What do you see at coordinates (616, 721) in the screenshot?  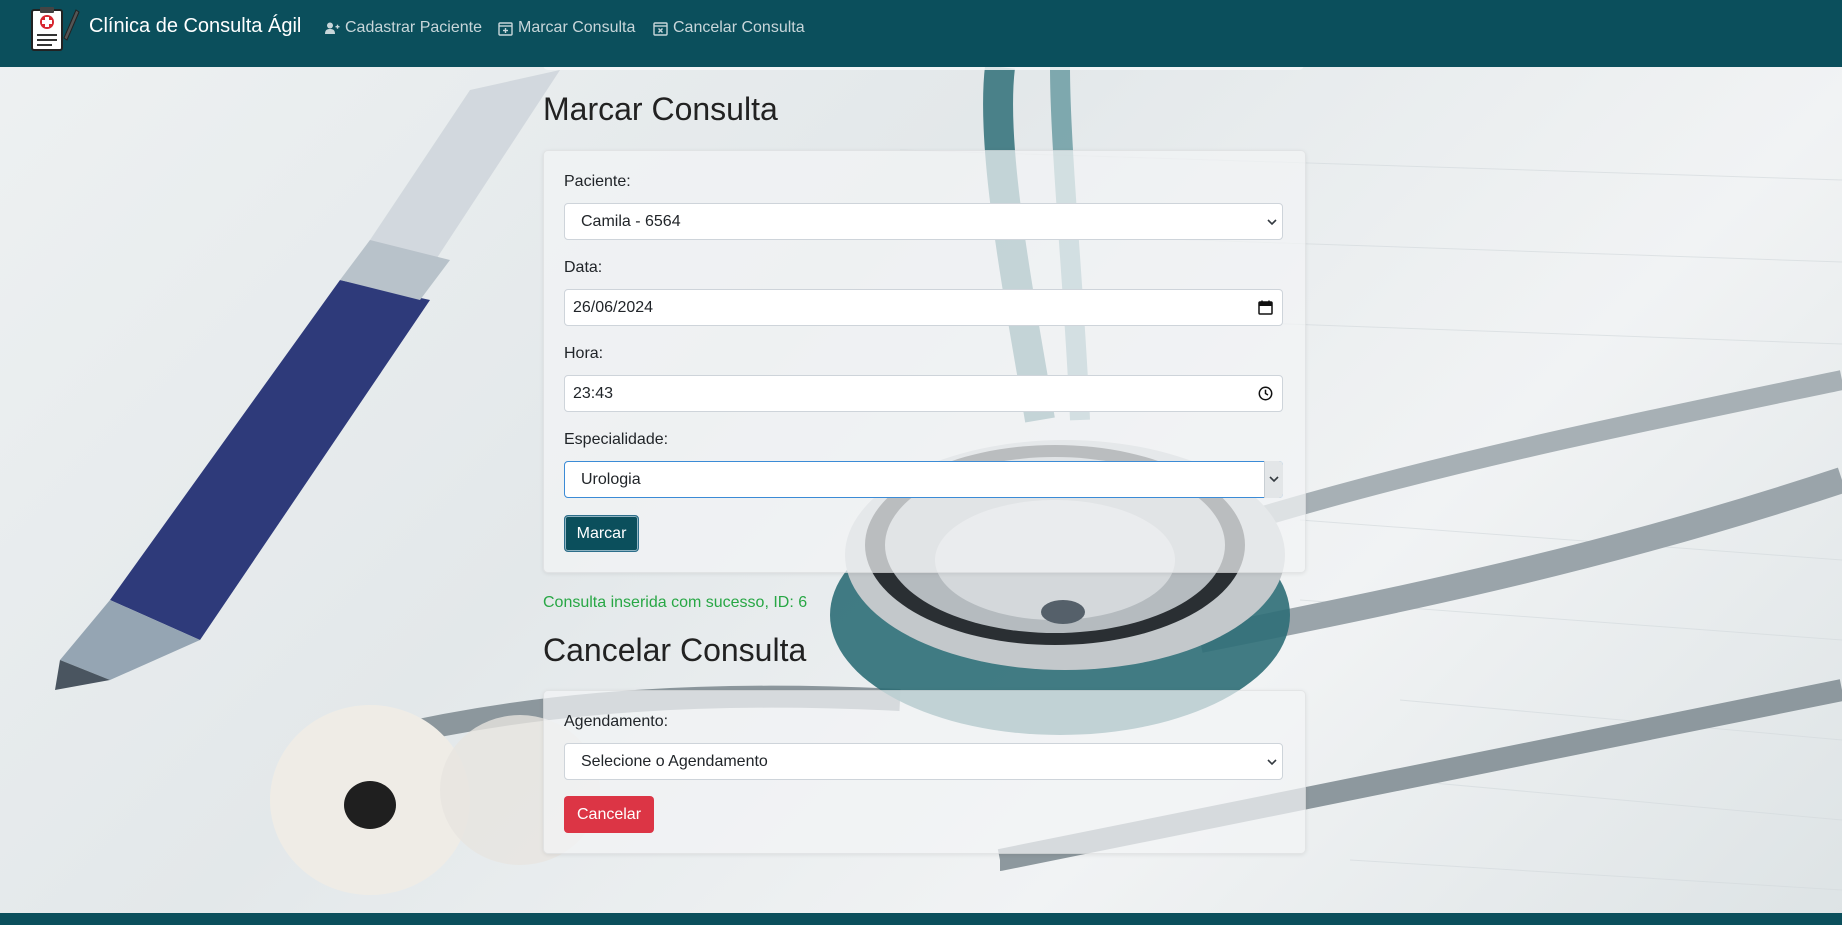 I see `agendamento-label: Agendamento:` at bounding box center [616, 721].